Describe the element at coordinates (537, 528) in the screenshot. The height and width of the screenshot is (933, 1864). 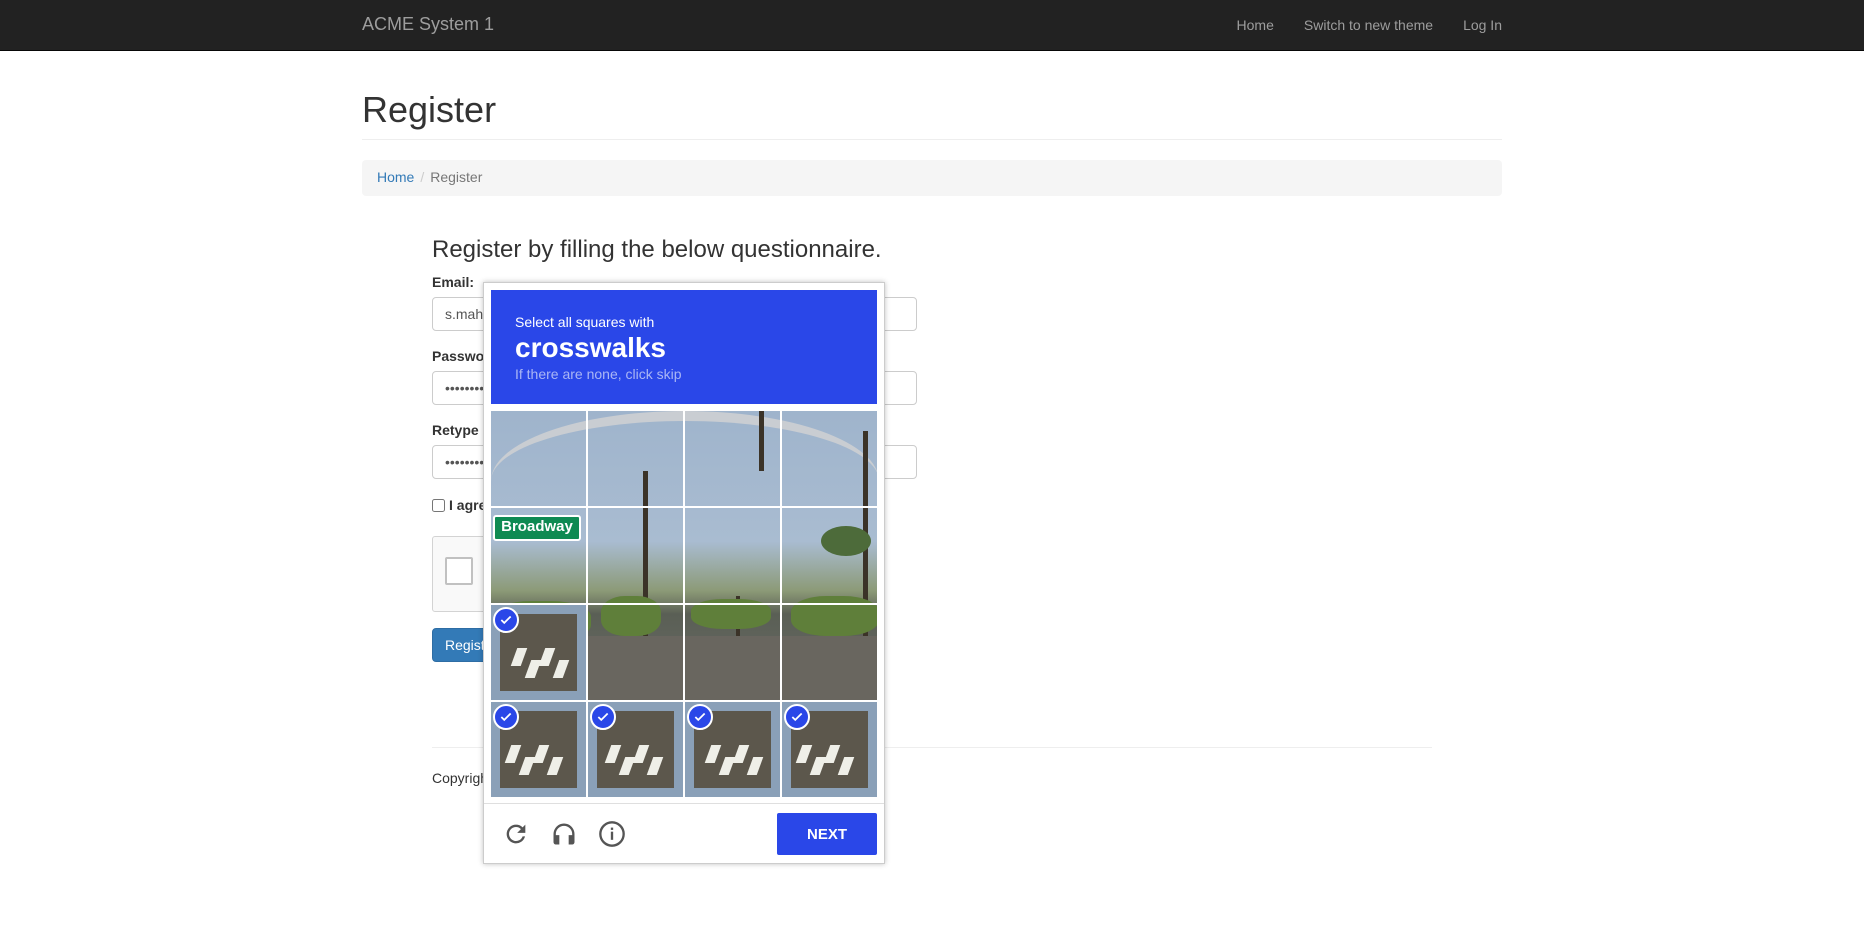
I see `street-sign: Broadway` at that location.